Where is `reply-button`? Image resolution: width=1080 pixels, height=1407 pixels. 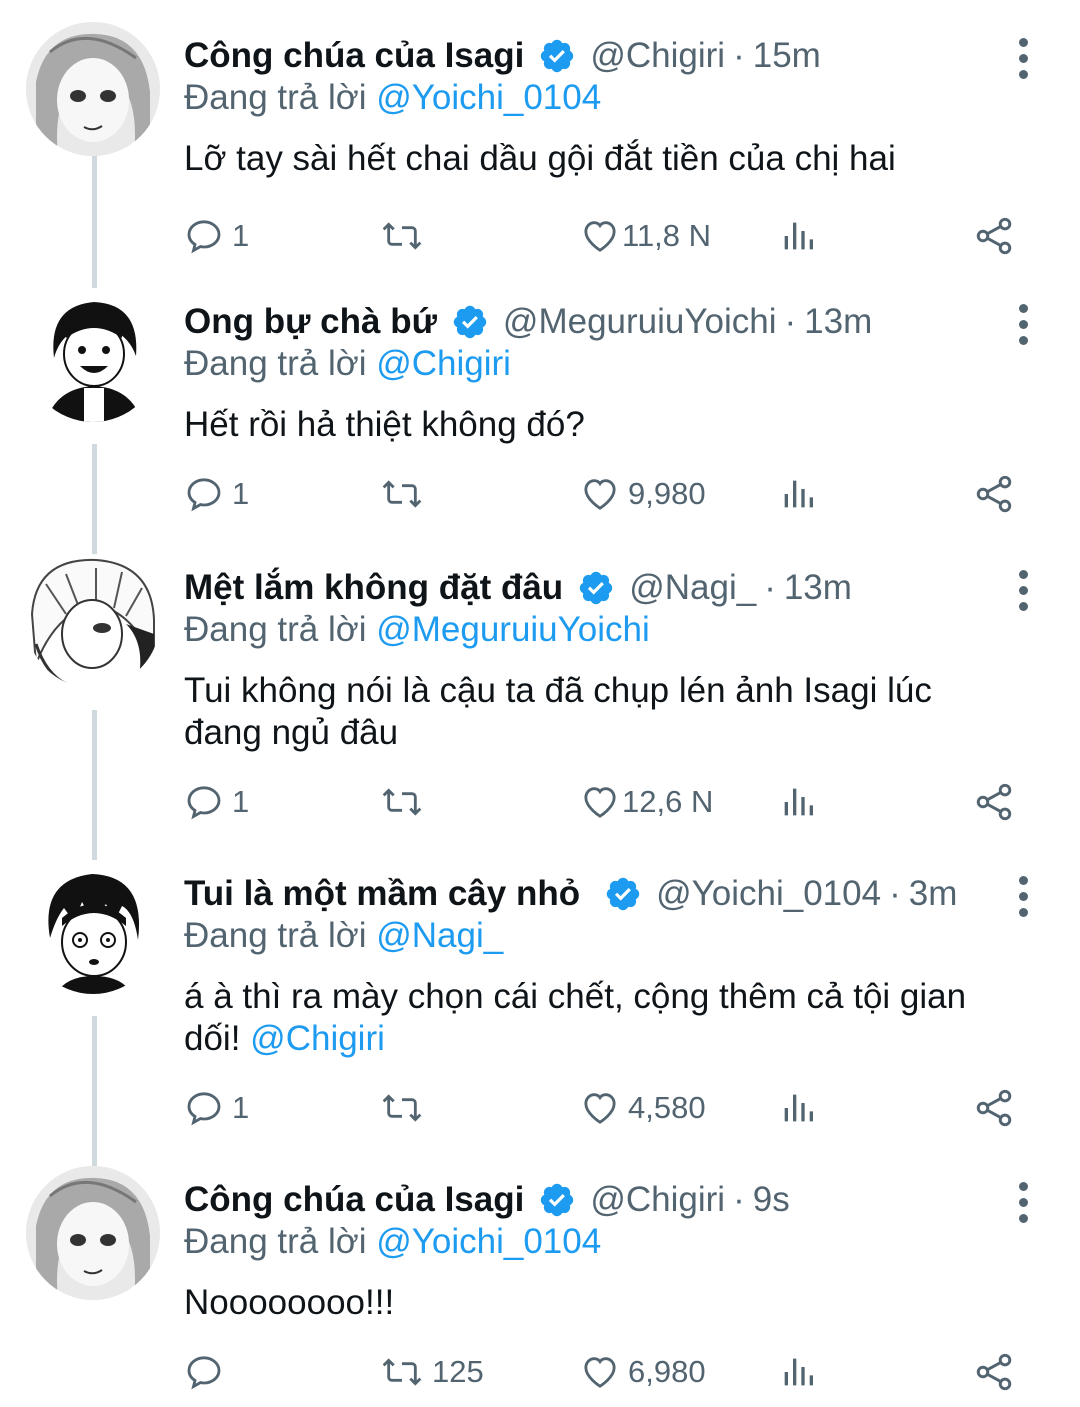 reply-button is located at coordinates (208, 1372).